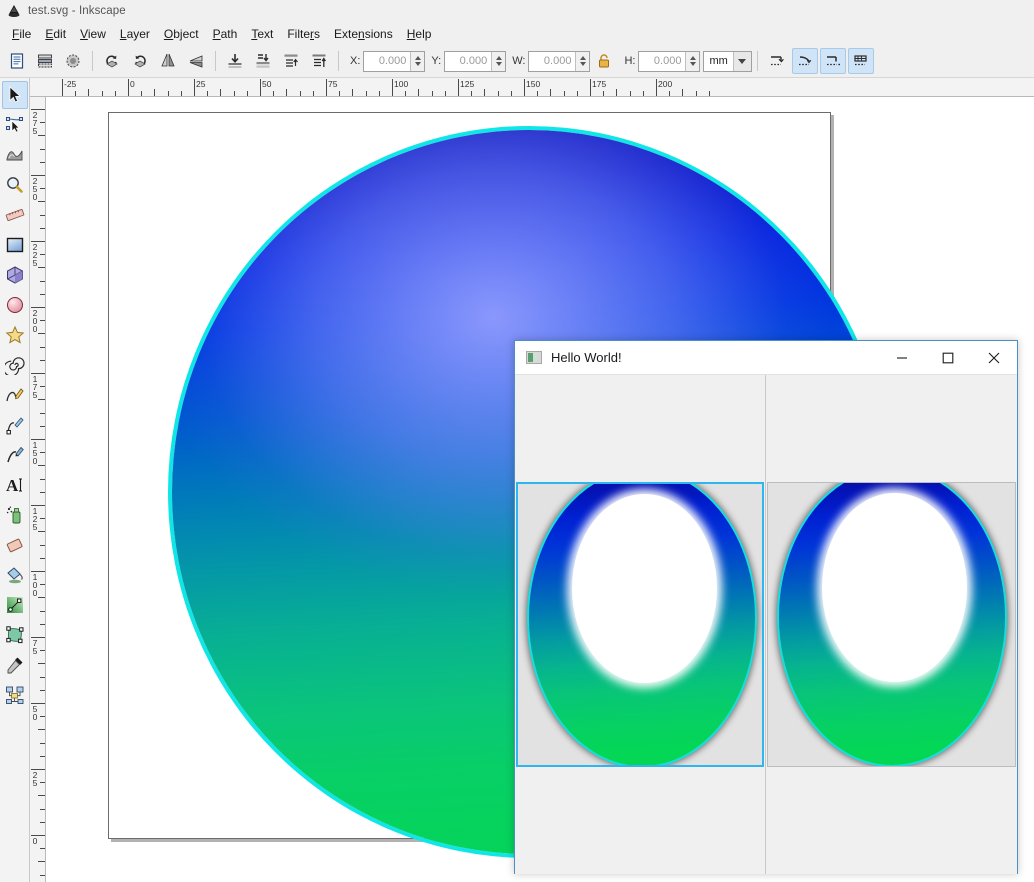  What do you see at coordinates (15, 425) in the screenshot?
I see `pen-tool` at bounding box center [15, 425].